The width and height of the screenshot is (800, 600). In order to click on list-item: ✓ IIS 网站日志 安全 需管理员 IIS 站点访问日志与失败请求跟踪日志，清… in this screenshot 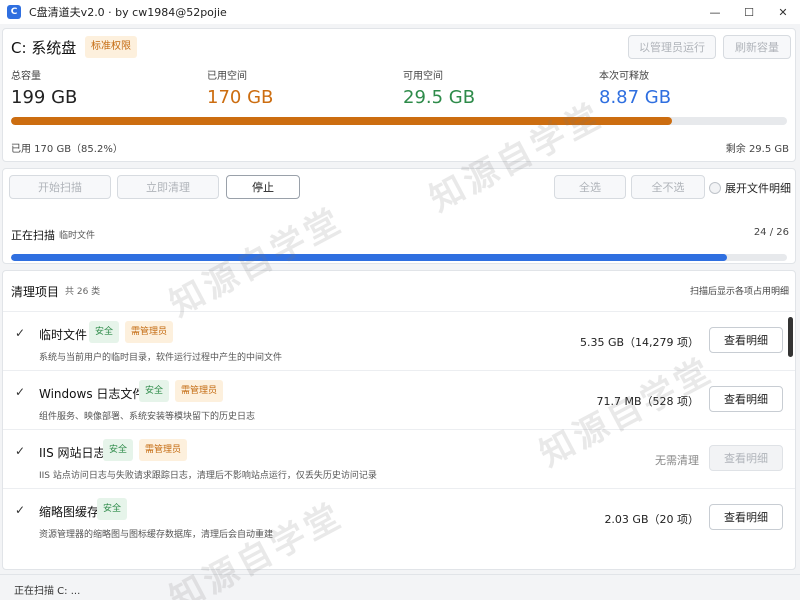, I will do `click(399, 458)`.